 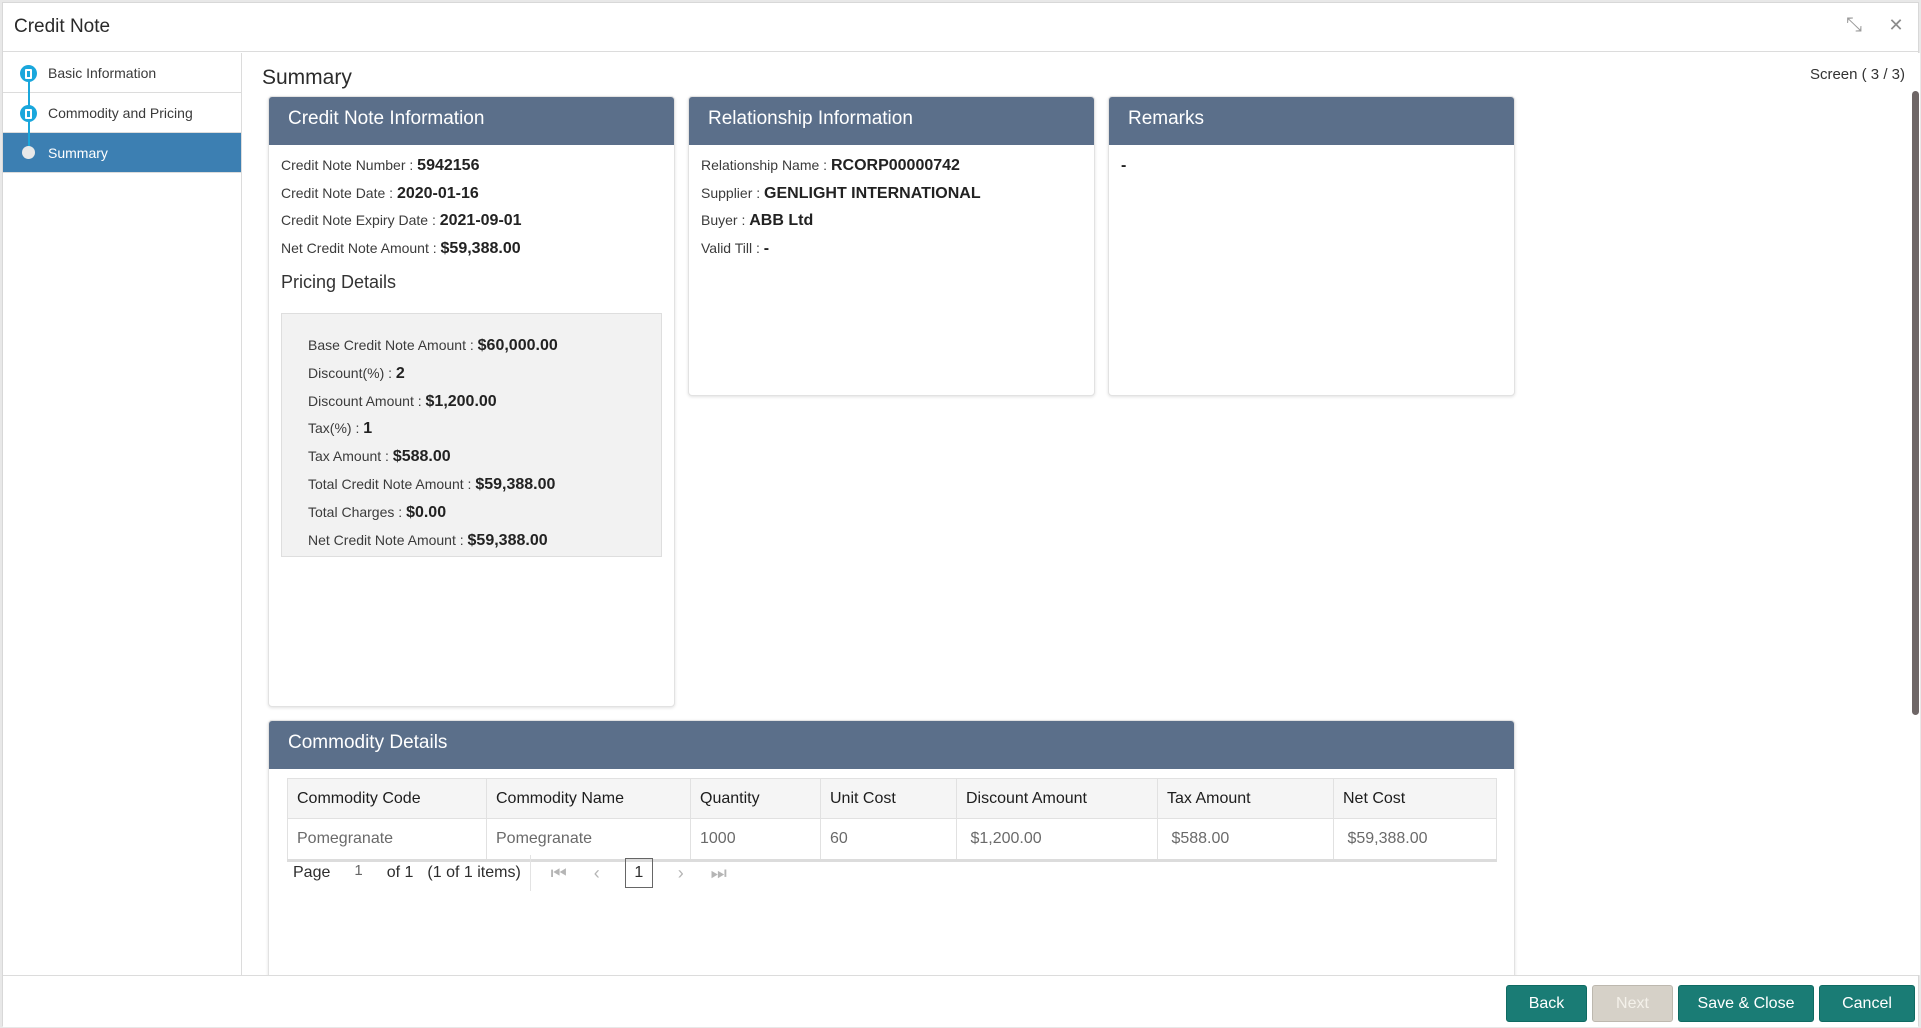 What do you see at coordinates (1057, 840) in the screenshot?
I see `cell-discount-amount: $1,200.00` at bounding box center [1057, 840].